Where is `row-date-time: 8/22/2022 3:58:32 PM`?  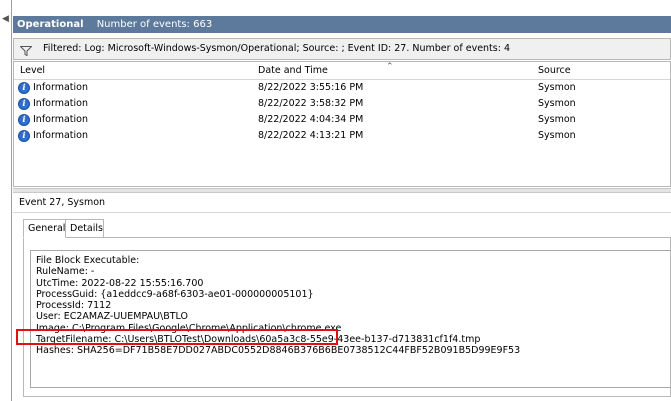
row-date-time: 8/22/2022 3:58:32 PM is located at coordinates (311, 103).